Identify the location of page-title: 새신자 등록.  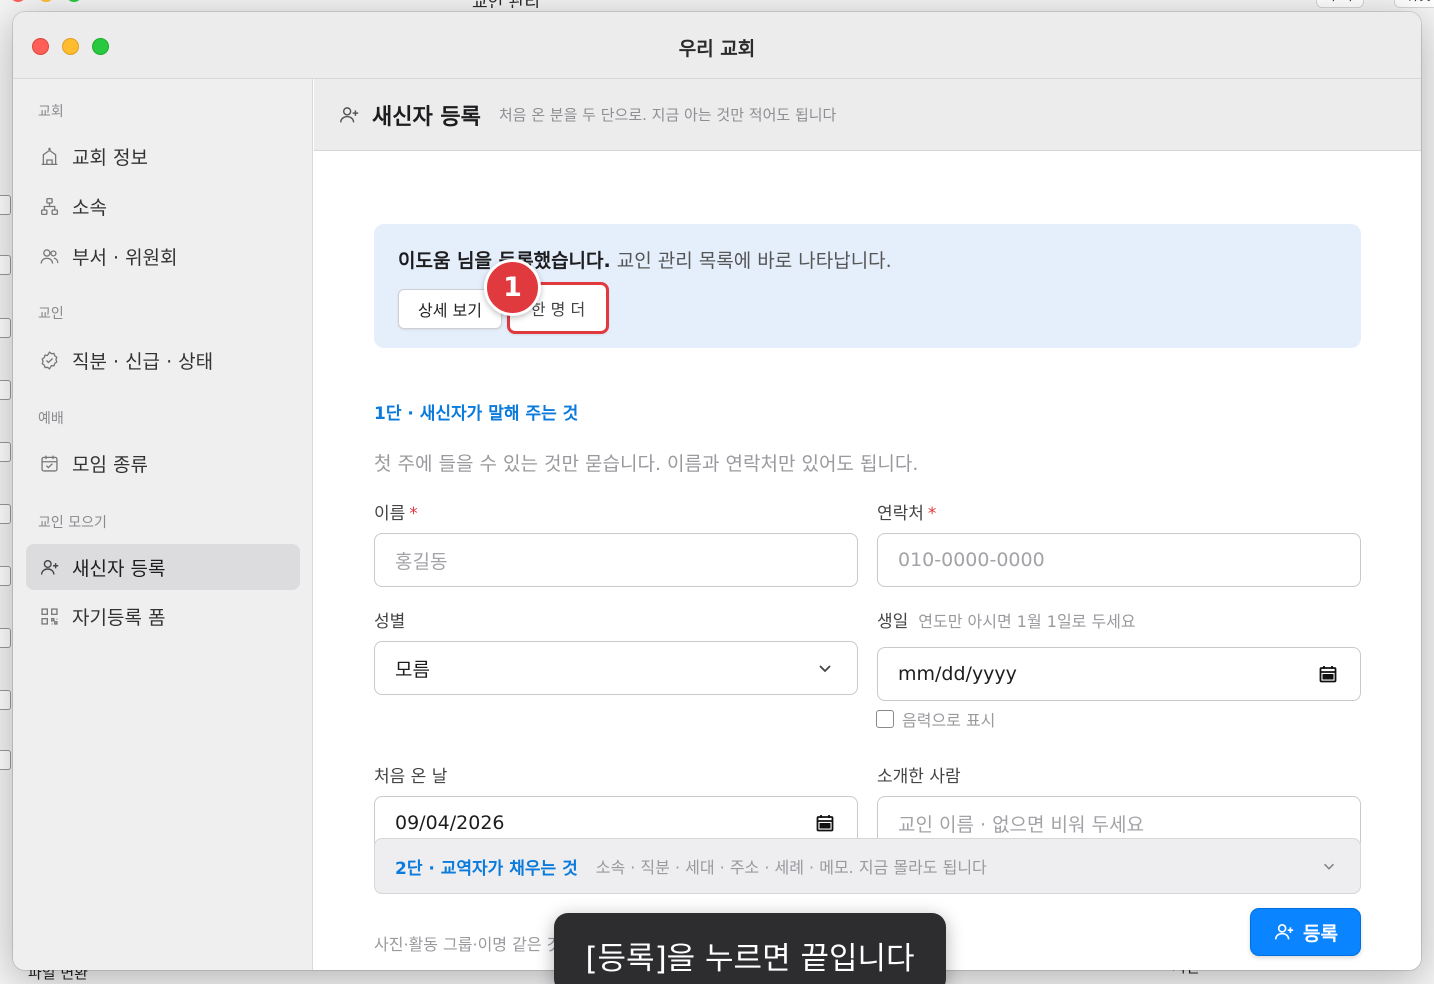
(426, 117).